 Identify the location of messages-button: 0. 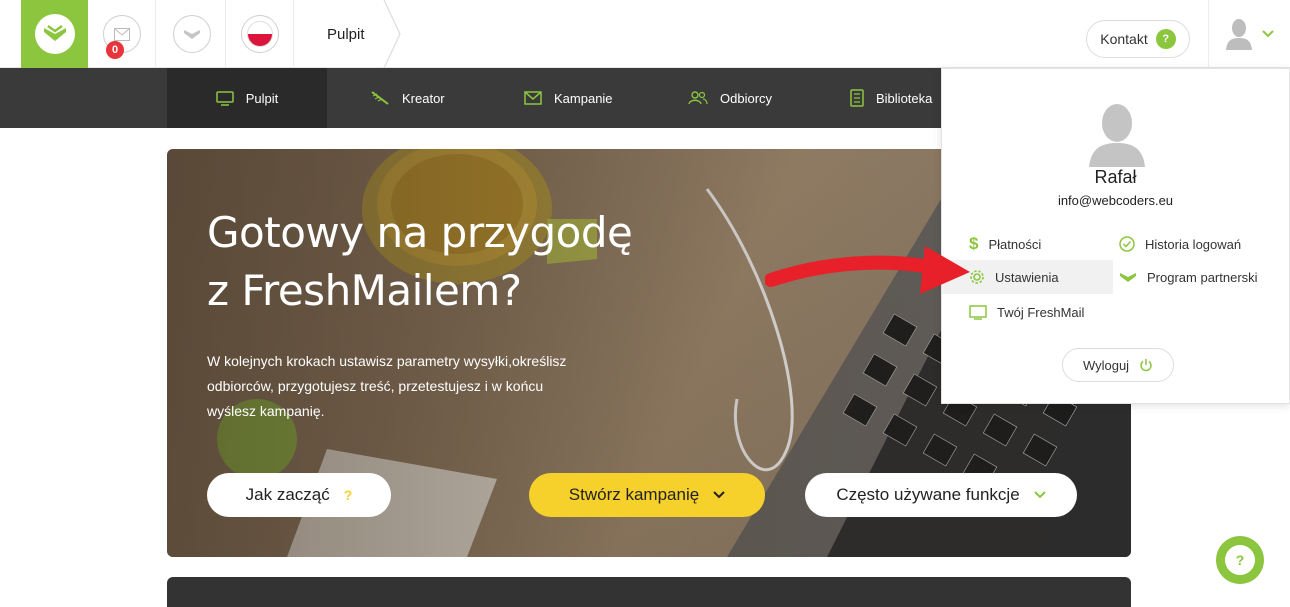
(122, 34).